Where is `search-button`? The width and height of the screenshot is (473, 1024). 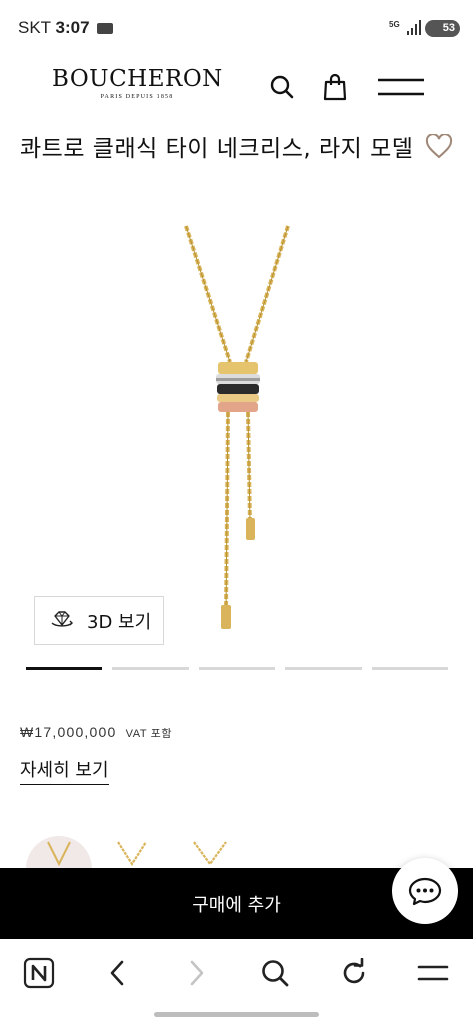
search-button is located at coordinates (282, 87).